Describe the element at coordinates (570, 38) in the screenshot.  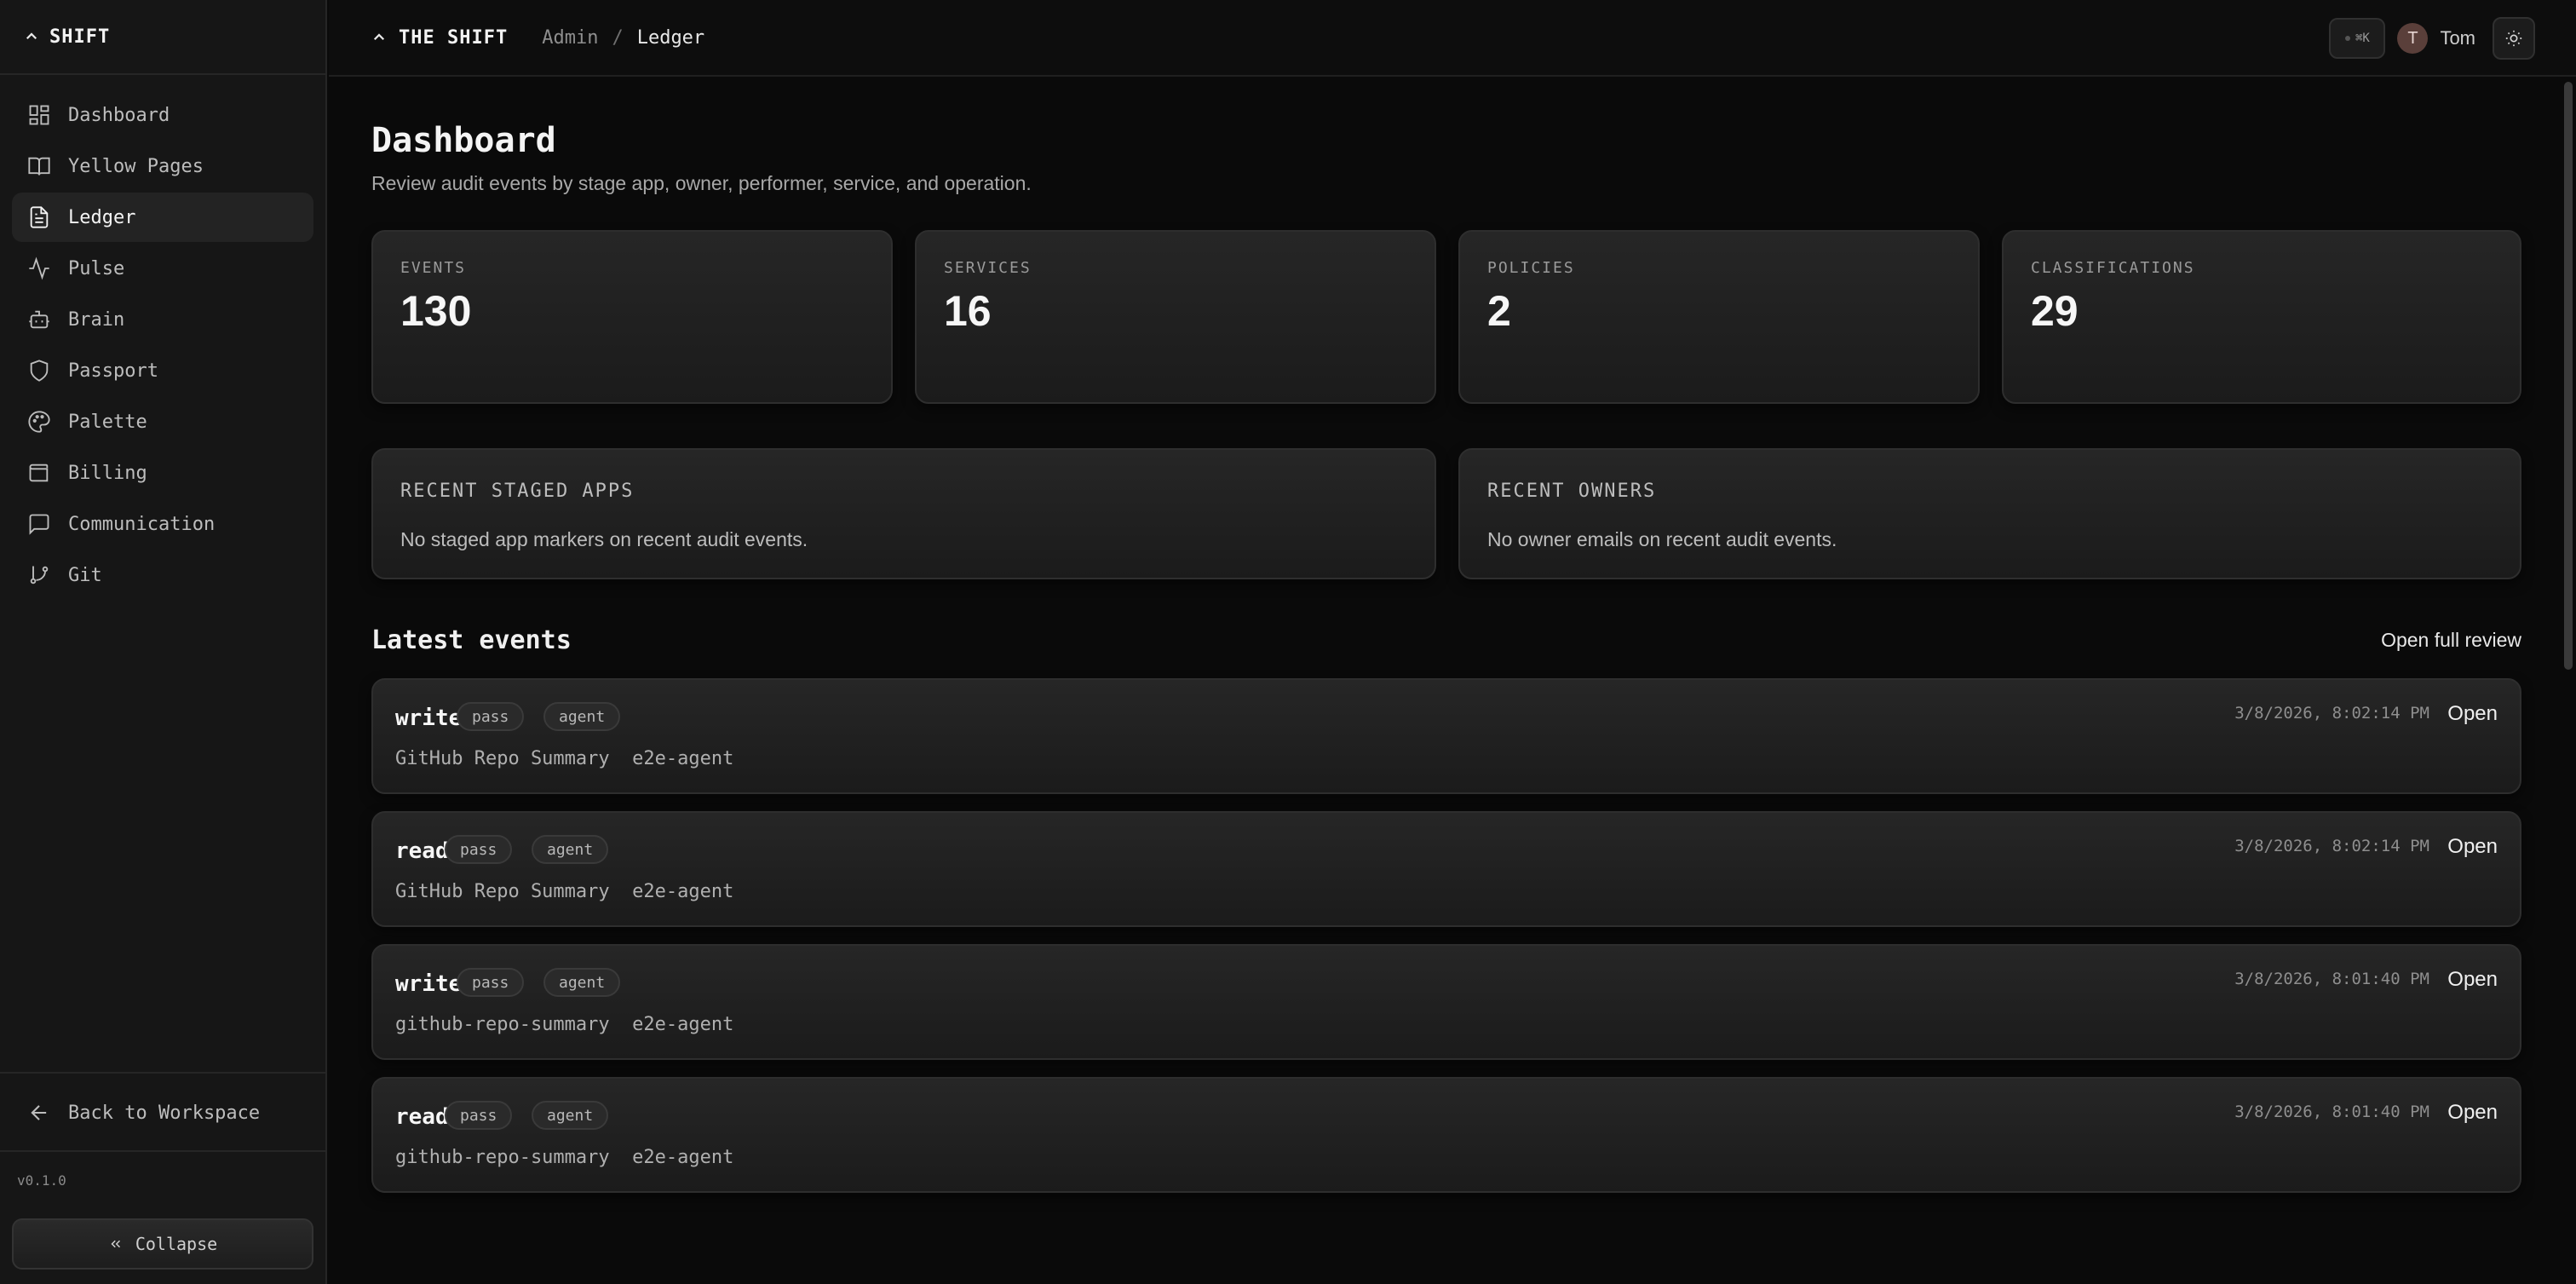
I see `breadcrumb-admin: Admin` at that location.